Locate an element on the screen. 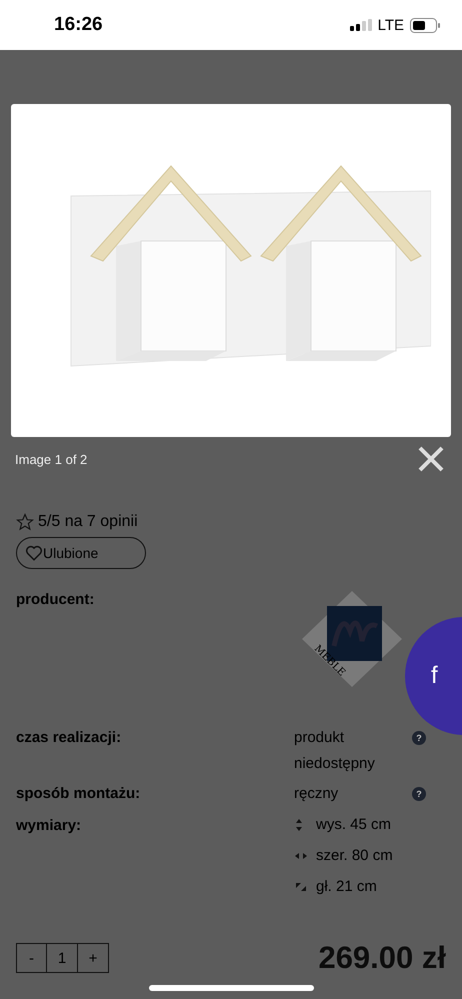 The width and height of the screenshot is (462, 999). increase-button: + is located at coordinates (93, 958).